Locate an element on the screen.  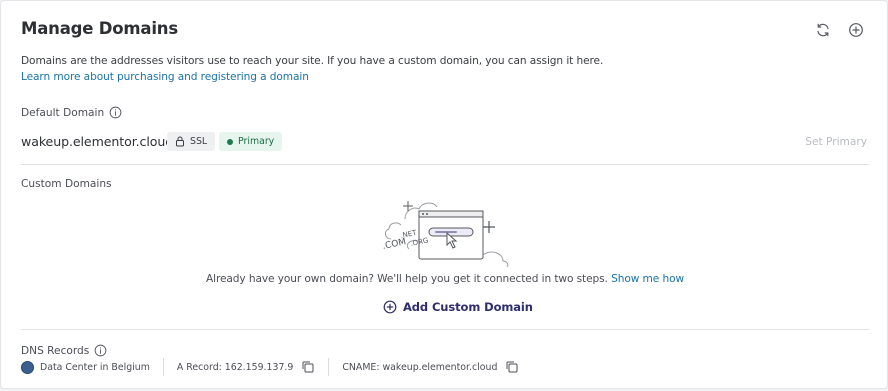
dns-records-label: DNS Records is located at coordinates (64, 350).